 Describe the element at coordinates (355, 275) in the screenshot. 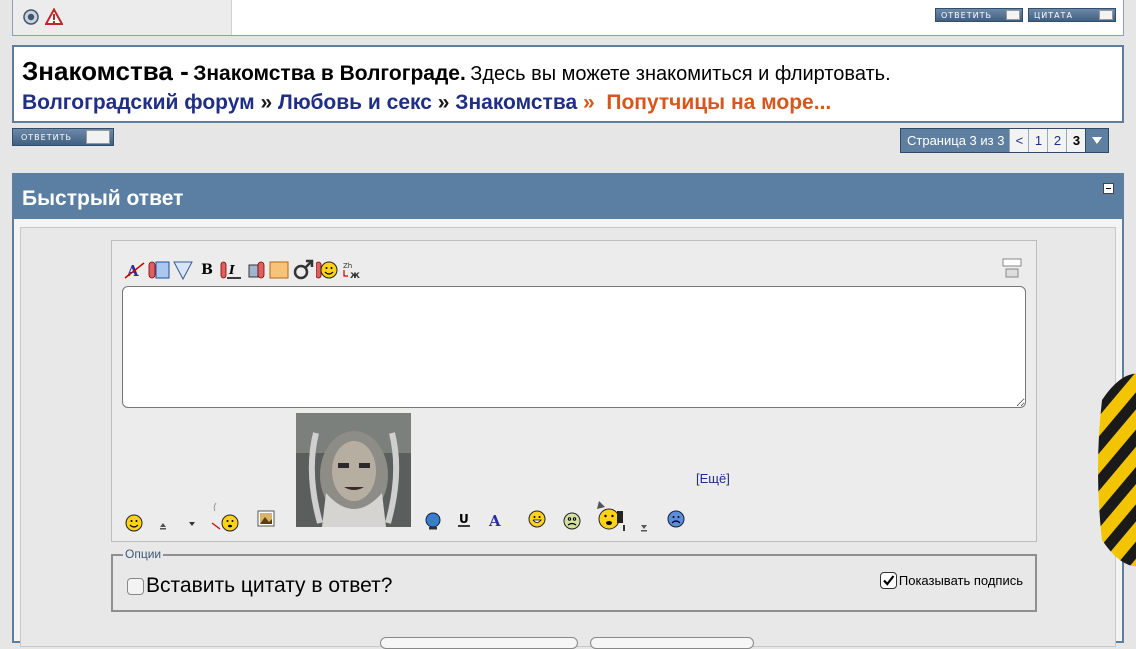

I see `svg-text: ж` at that location.